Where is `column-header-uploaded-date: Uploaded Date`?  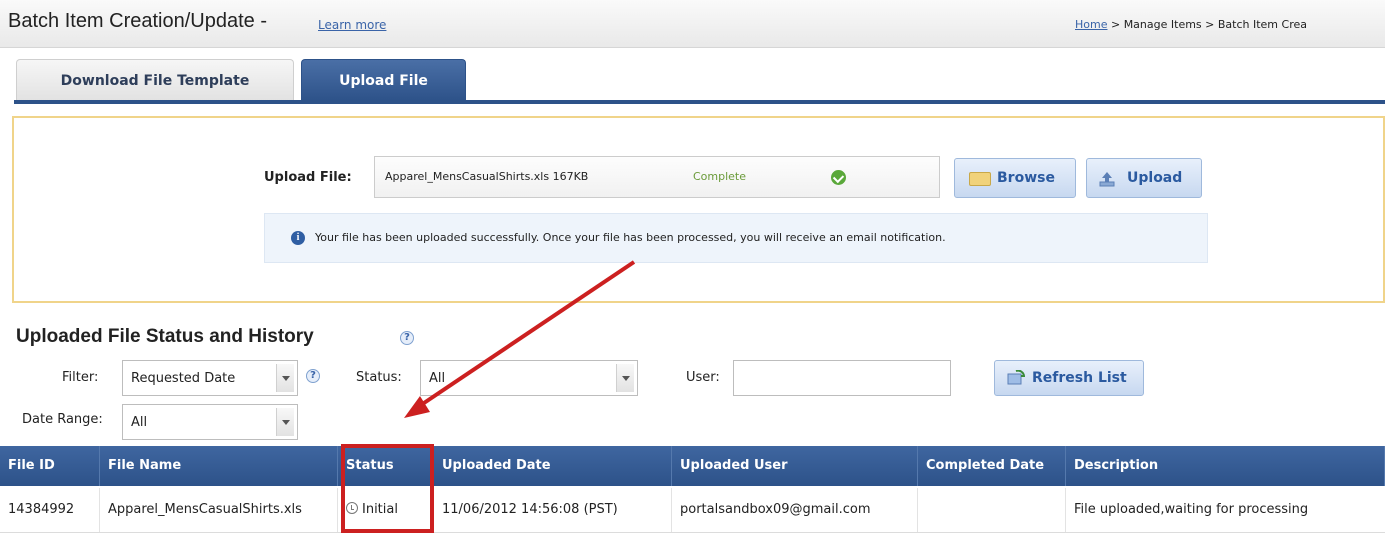 column-header-uploaded-date: Uploaded Date is located at coordinates (553, 466).